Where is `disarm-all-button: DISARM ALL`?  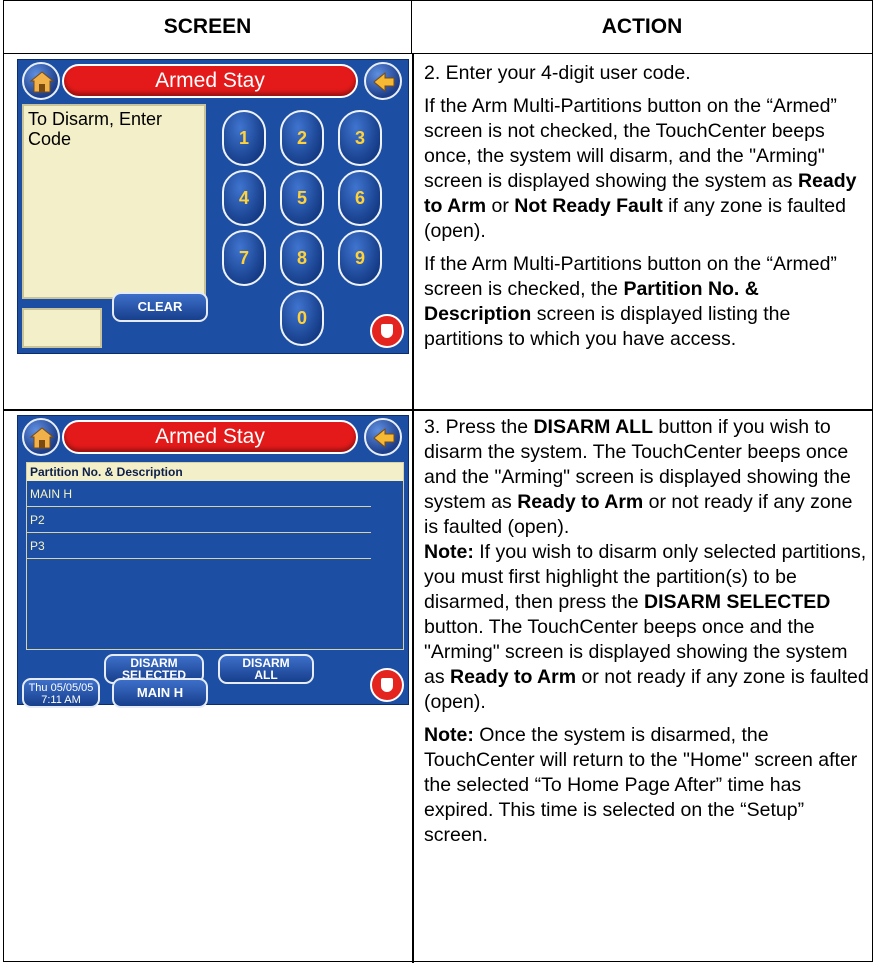 disarm-all-button: DISARM ALL is located at coordinates (266, 669).